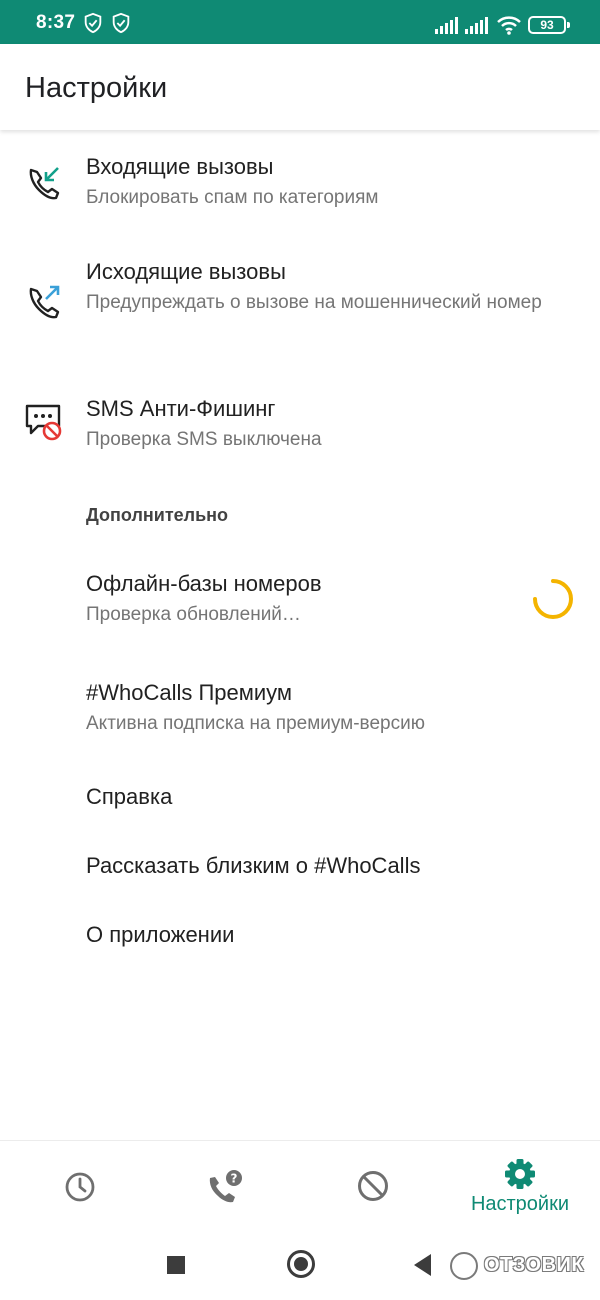  I want to click on nav-history, so click(81, 1185).